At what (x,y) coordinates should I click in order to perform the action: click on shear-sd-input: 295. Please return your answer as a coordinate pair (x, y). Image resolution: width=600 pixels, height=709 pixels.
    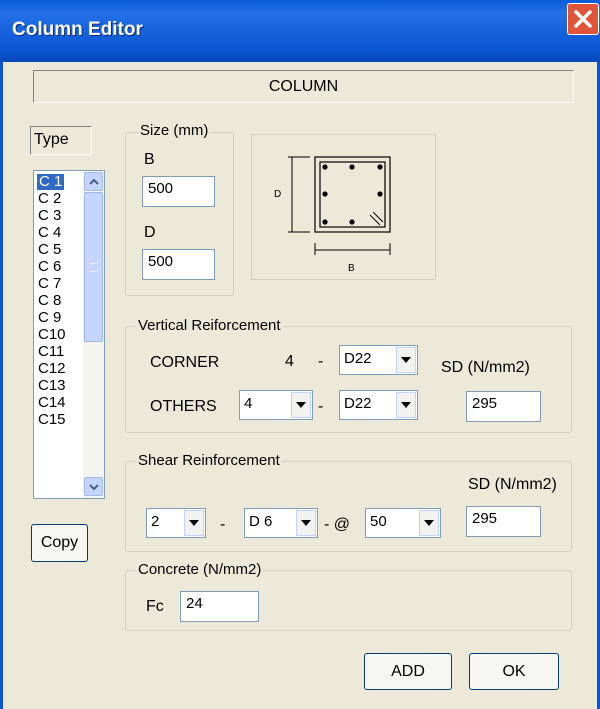
    Looking at the image, I should click on (503, 521).